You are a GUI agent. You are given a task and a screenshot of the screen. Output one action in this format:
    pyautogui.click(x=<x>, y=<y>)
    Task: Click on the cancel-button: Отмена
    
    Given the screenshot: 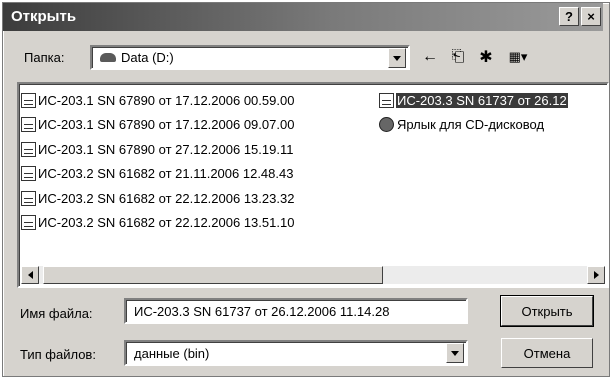 What is the action you would take?
    pyautogui.click(x=547, y=353)
    